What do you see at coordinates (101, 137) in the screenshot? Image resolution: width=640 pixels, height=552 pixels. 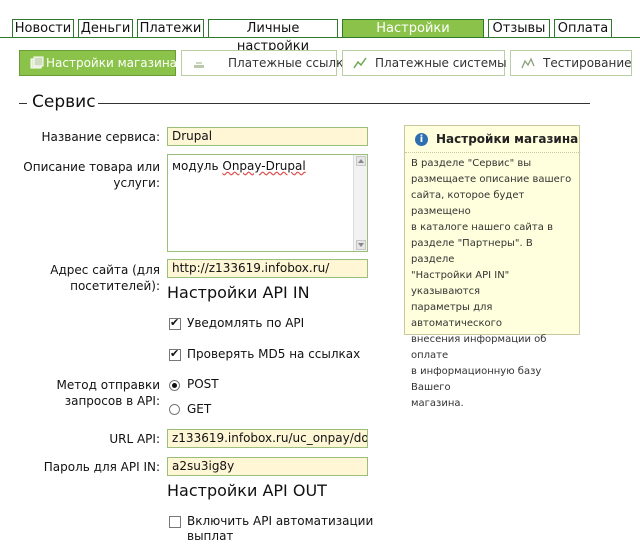 I see `service-name-label: Название сервиса:` at bounding box center [101, 137].